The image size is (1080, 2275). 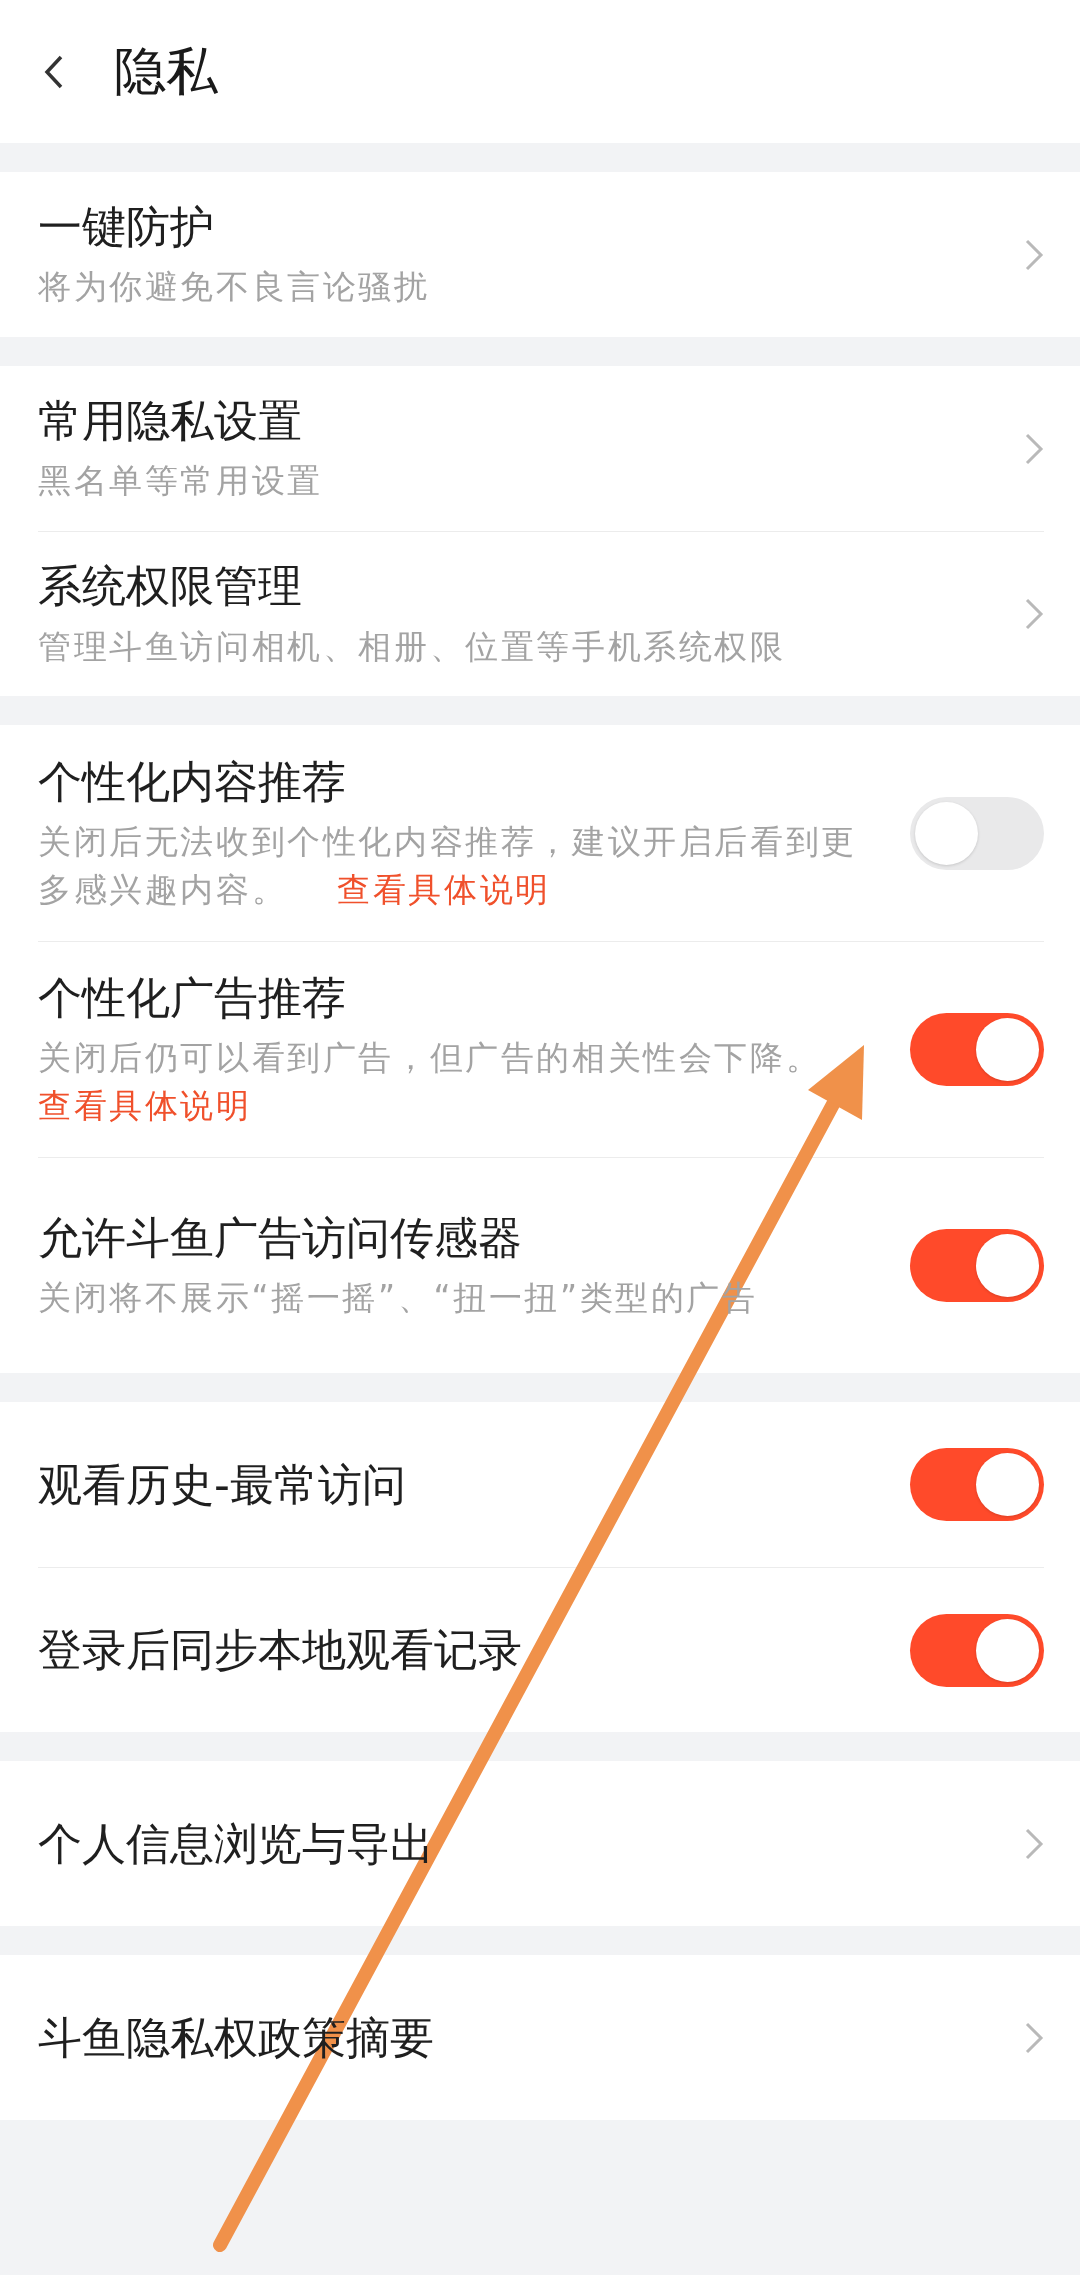 What do you see at coordinates (280, 1650) in the screenshot?
I see `setting-title: 登录后同步本地观看记录` at bounding box center [280, 1650].